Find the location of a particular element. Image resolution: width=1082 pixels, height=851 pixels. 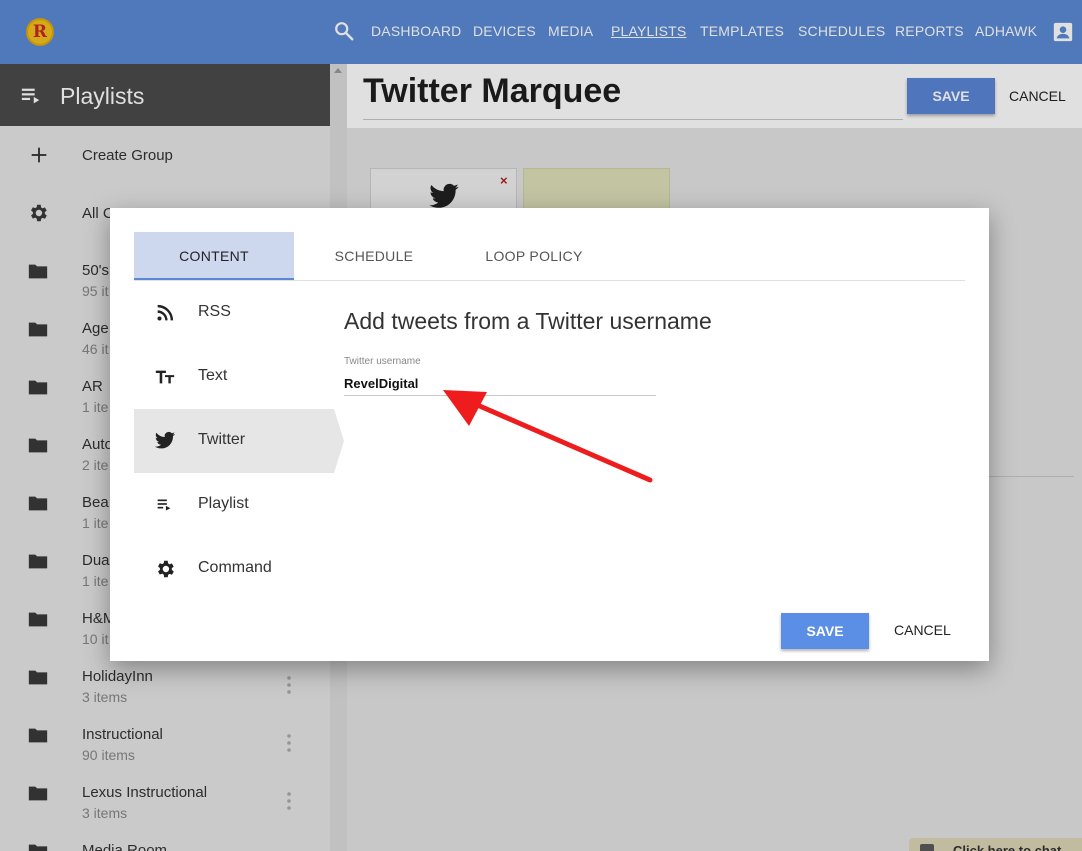

panel-heading: Add tweets from a Twitter username is located at coordinates (528, 321).